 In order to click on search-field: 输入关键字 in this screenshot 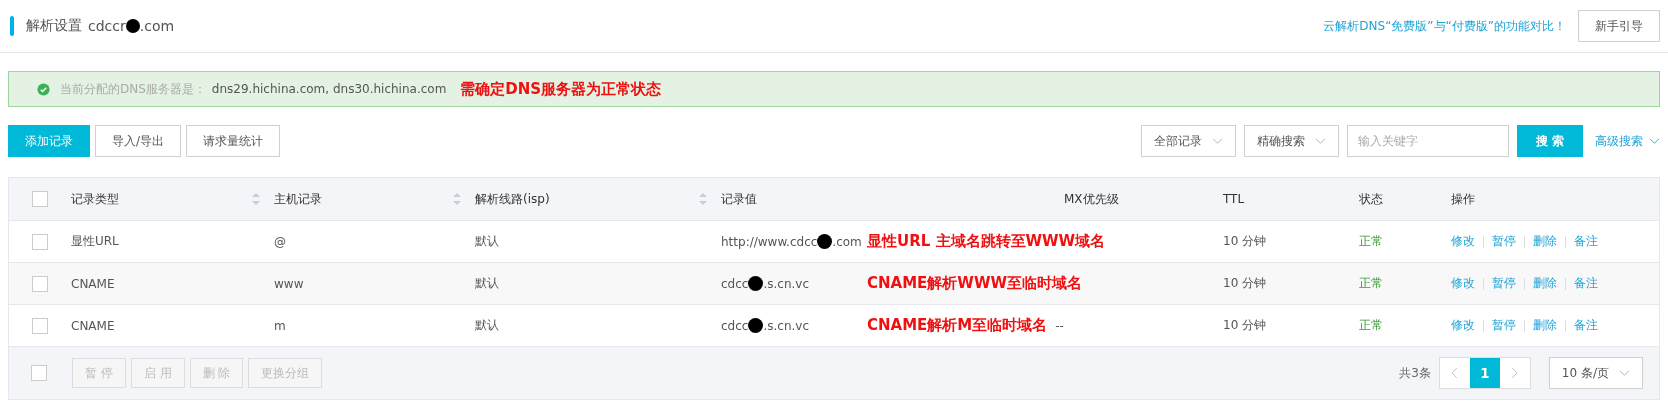, I will do `click(1427, 141)`.